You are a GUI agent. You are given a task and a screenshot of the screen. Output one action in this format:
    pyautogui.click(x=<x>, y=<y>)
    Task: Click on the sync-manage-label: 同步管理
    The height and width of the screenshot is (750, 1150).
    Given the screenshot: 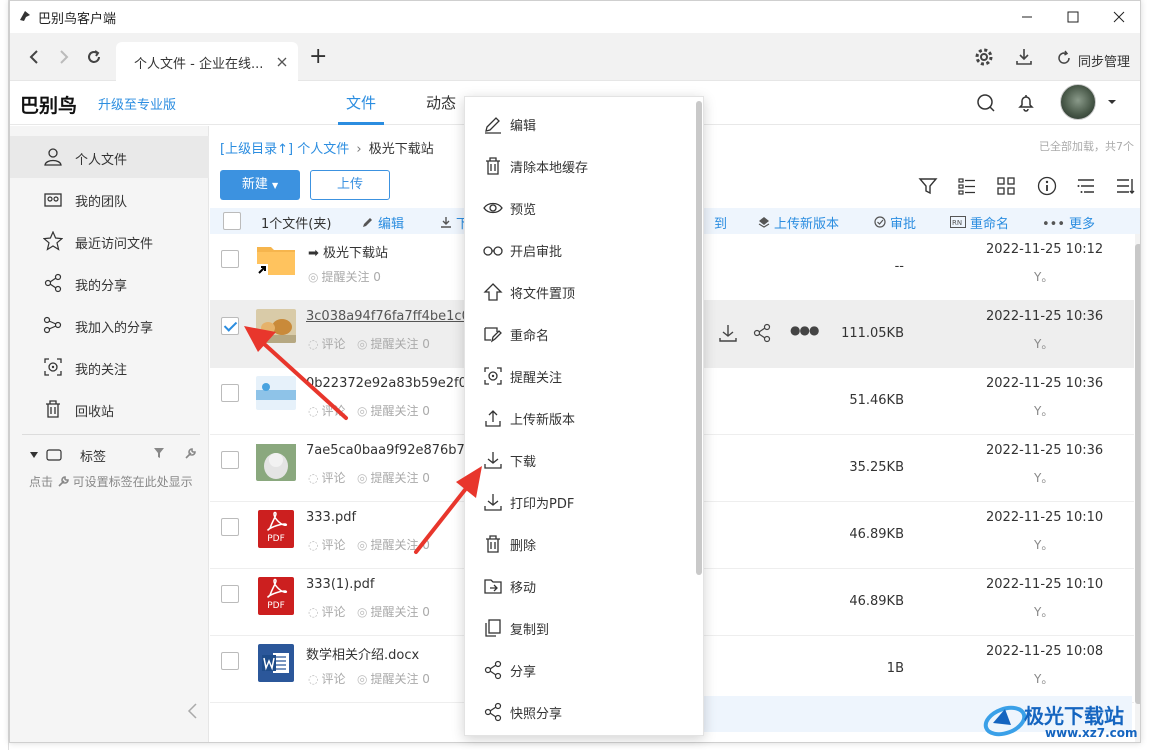 What is the action you would take?
    pyautogui.click(x=1104, y=60)
    